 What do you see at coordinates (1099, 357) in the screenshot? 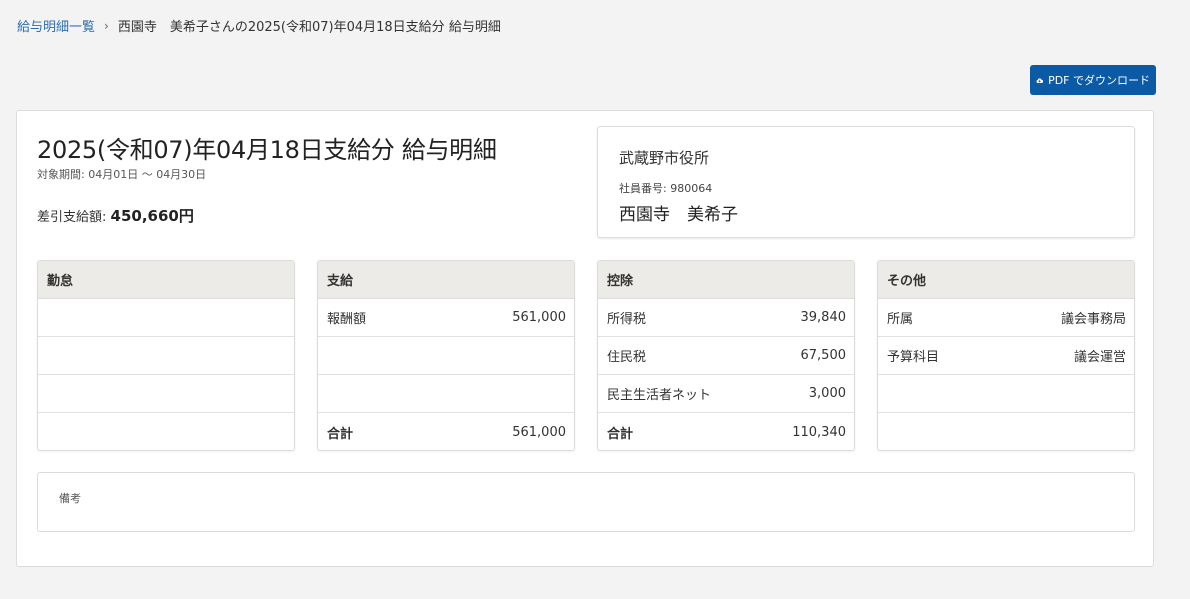
I see `row-value: 議会運営` at bounding box center [1099, 357].